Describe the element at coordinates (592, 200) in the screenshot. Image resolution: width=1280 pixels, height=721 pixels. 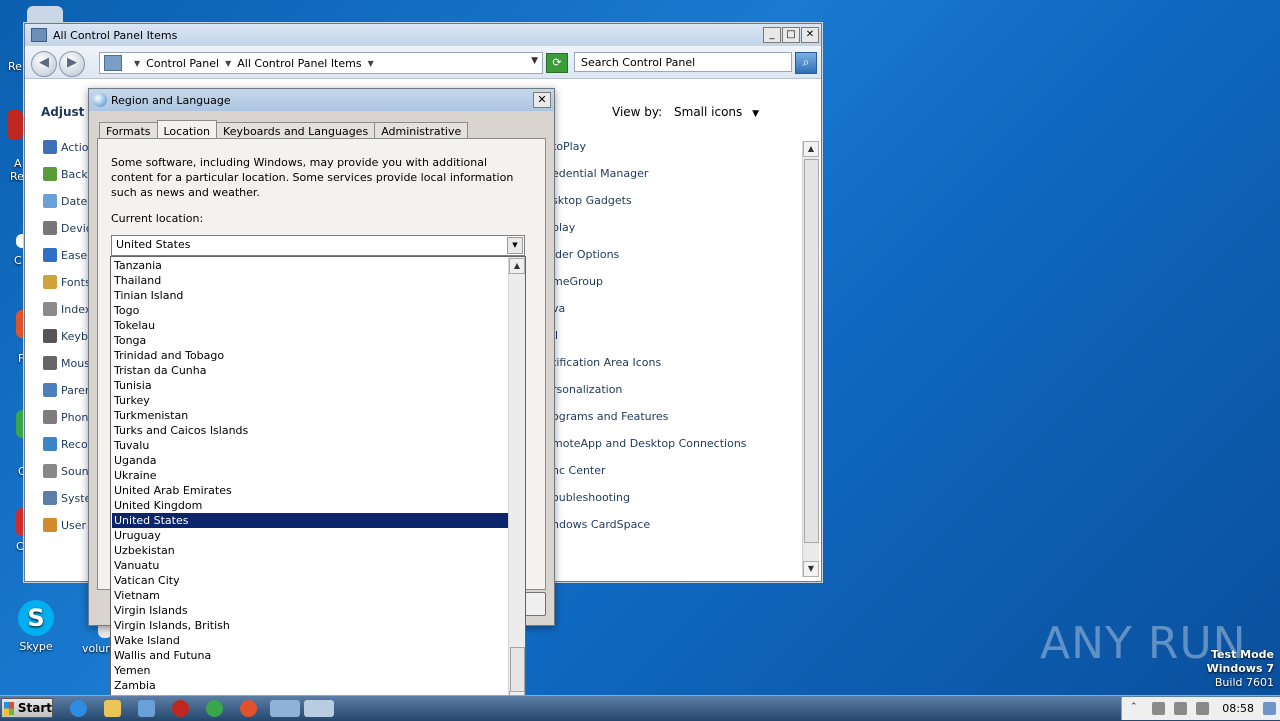
I see `control-panel-item: sktop Gadgets` at that location.